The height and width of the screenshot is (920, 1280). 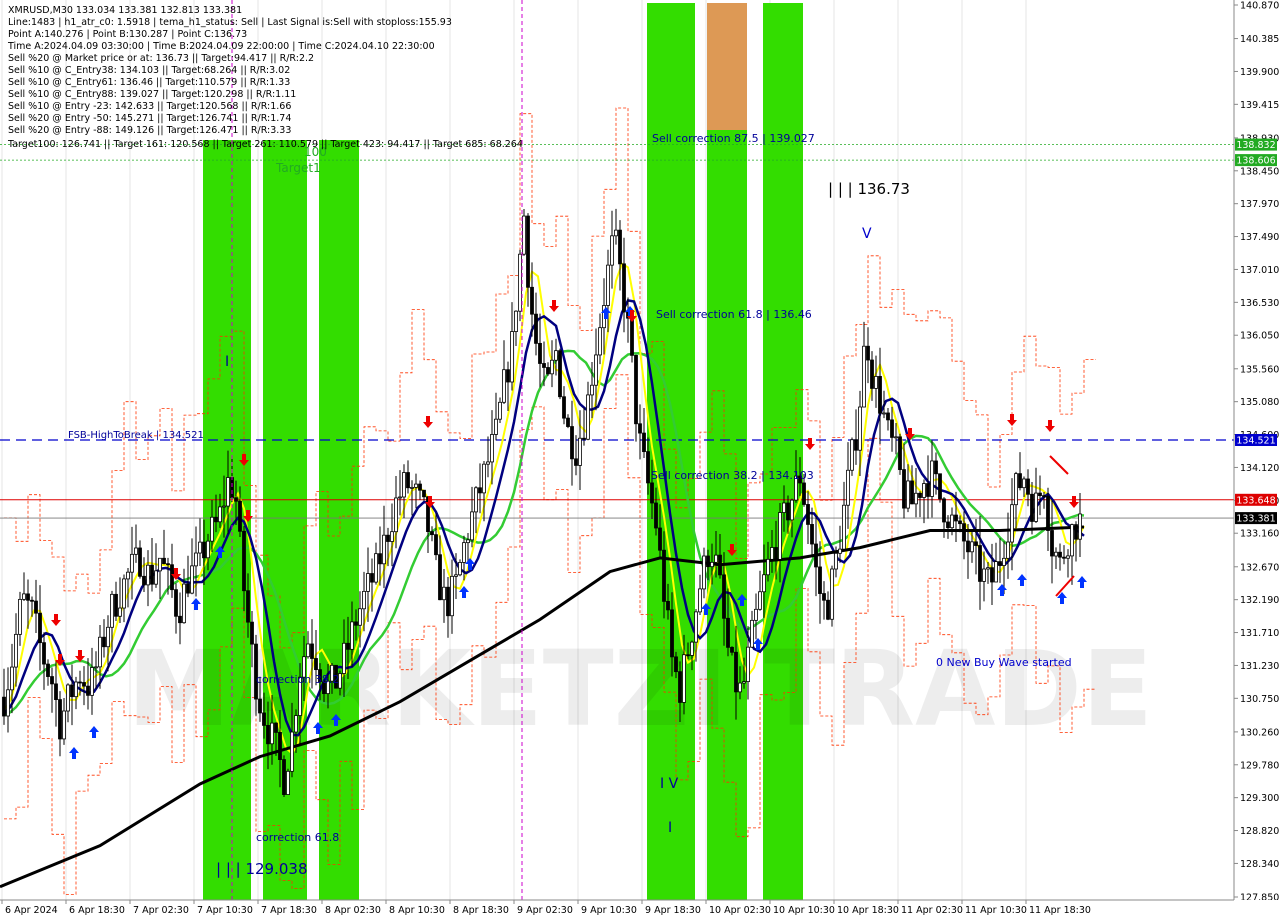 I want to click on new-buy-wave-label: 0 New Buy Wave started, so click(x=1004, y=662).